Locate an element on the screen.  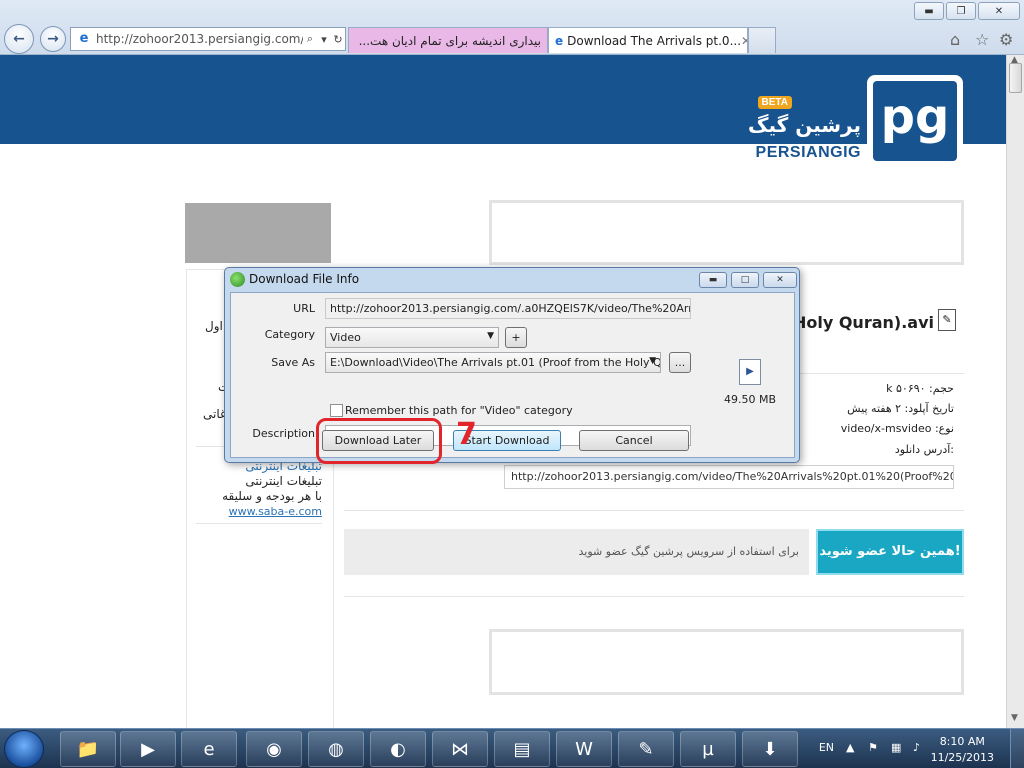
upload-date-meta: تاریخ آپلود: ۲ هفته پیش is located at coordinates (900, 408).